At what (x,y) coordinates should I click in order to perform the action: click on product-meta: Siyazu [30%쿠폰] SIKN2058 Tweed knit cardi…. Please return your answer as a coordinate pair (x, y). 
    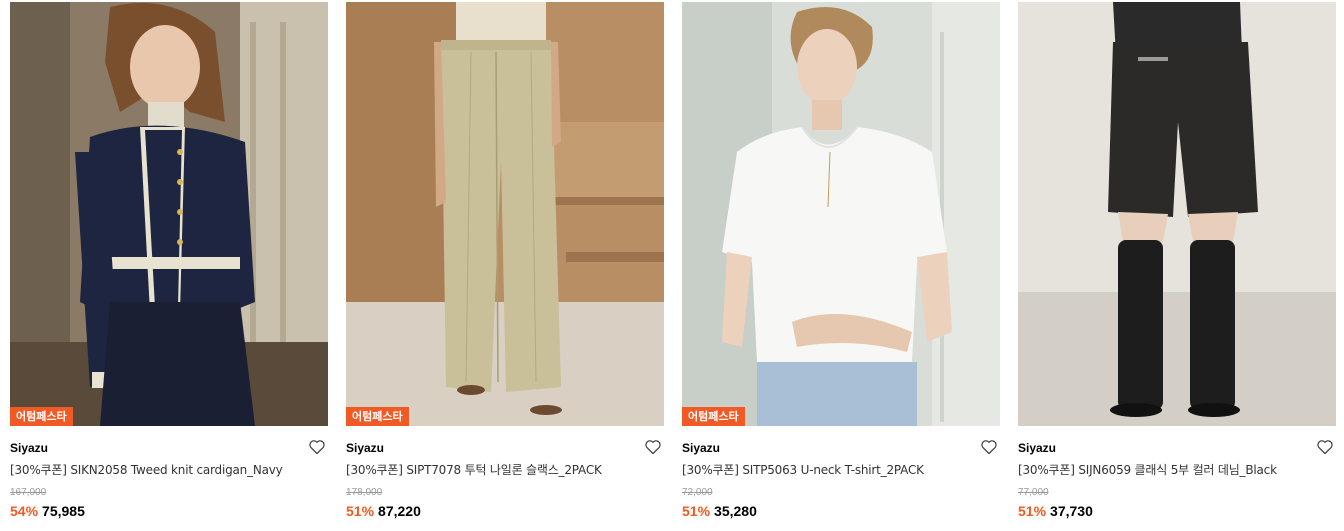
    Looking at the image, I should click on (169, 472).